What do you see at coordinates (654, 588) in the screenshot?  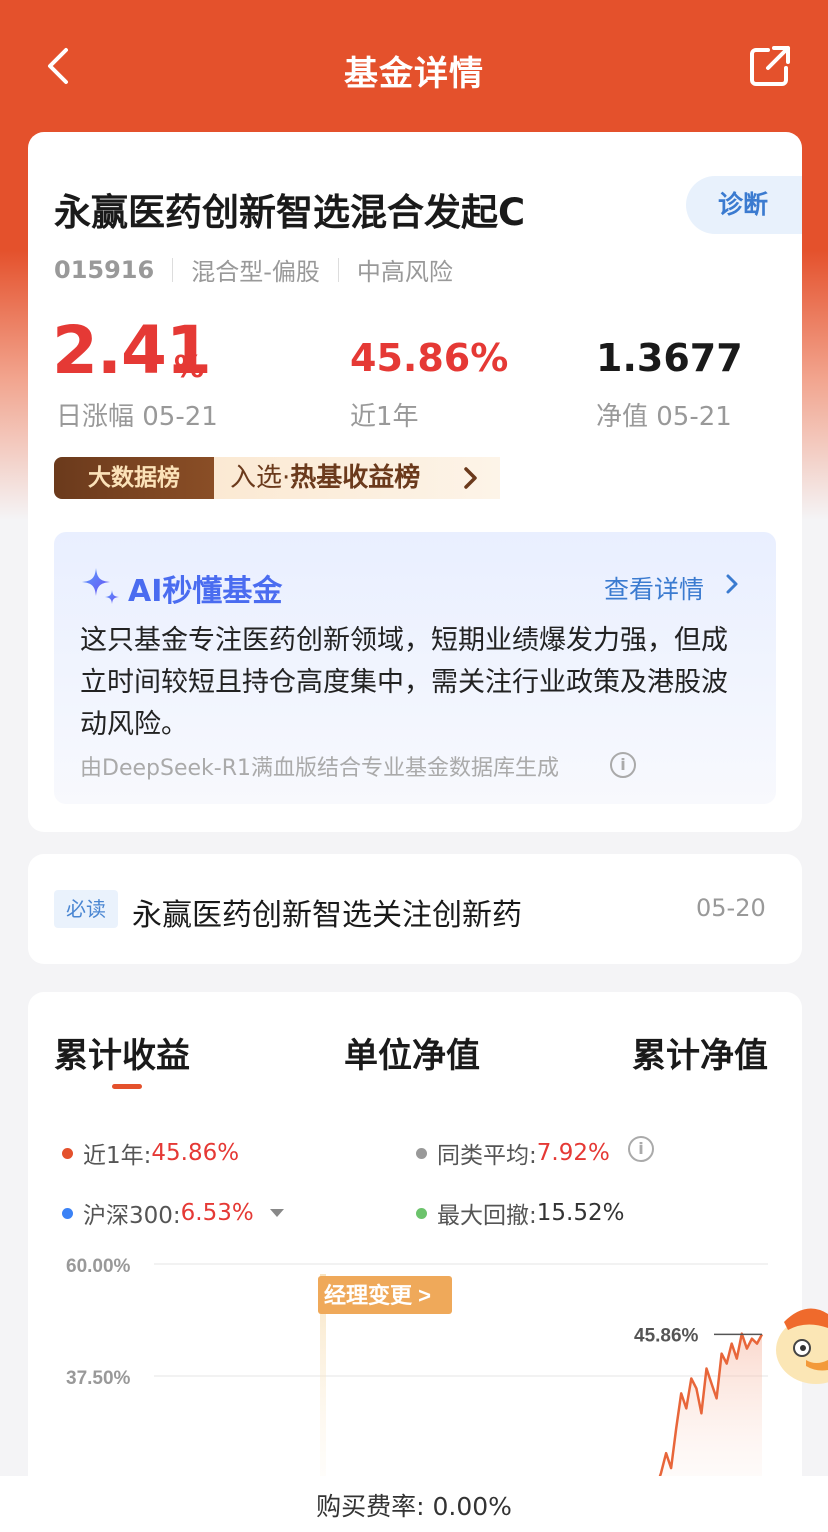 I see `ai-detail-link: 查看详情` at bounding box center [654, 588].